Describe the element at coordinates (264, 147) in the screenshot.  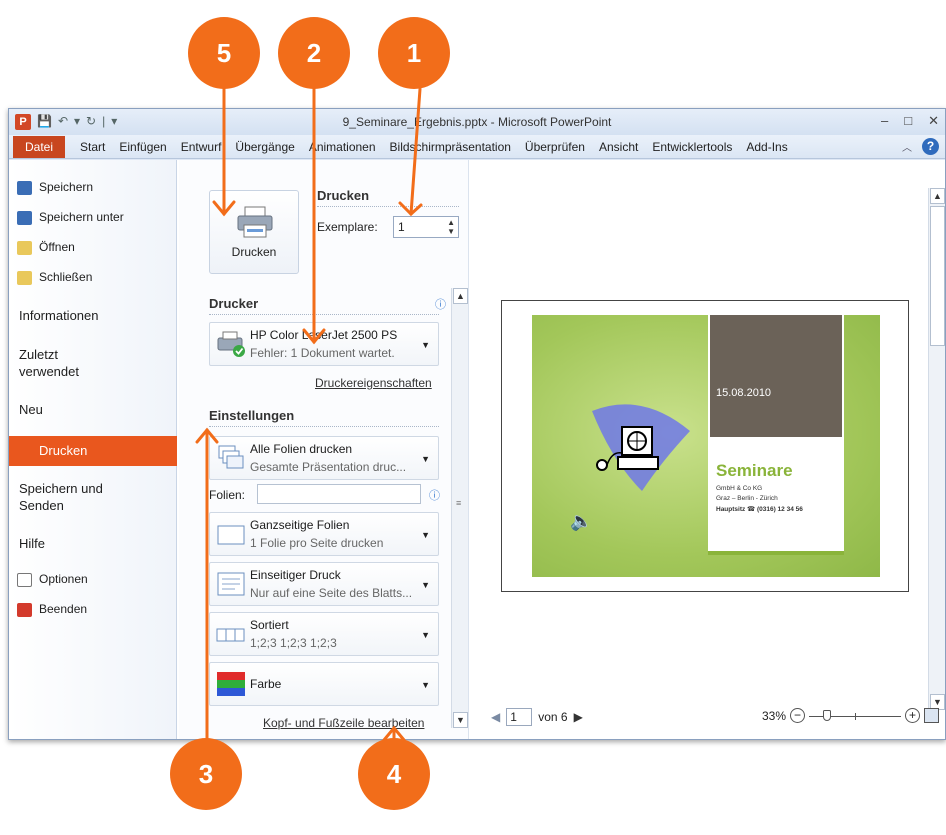
I see `tab-uebergaenge: Übergänge` at that location.